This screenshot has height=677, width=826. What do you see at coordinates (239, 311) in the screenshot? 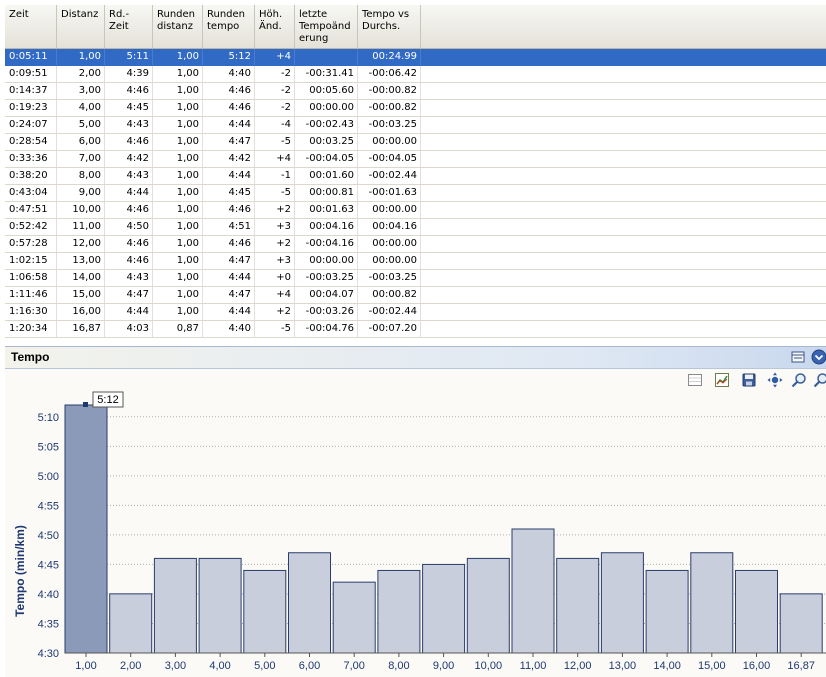
I see `cell-runden_tempo: 4:44` at bounding box center [239, 311].